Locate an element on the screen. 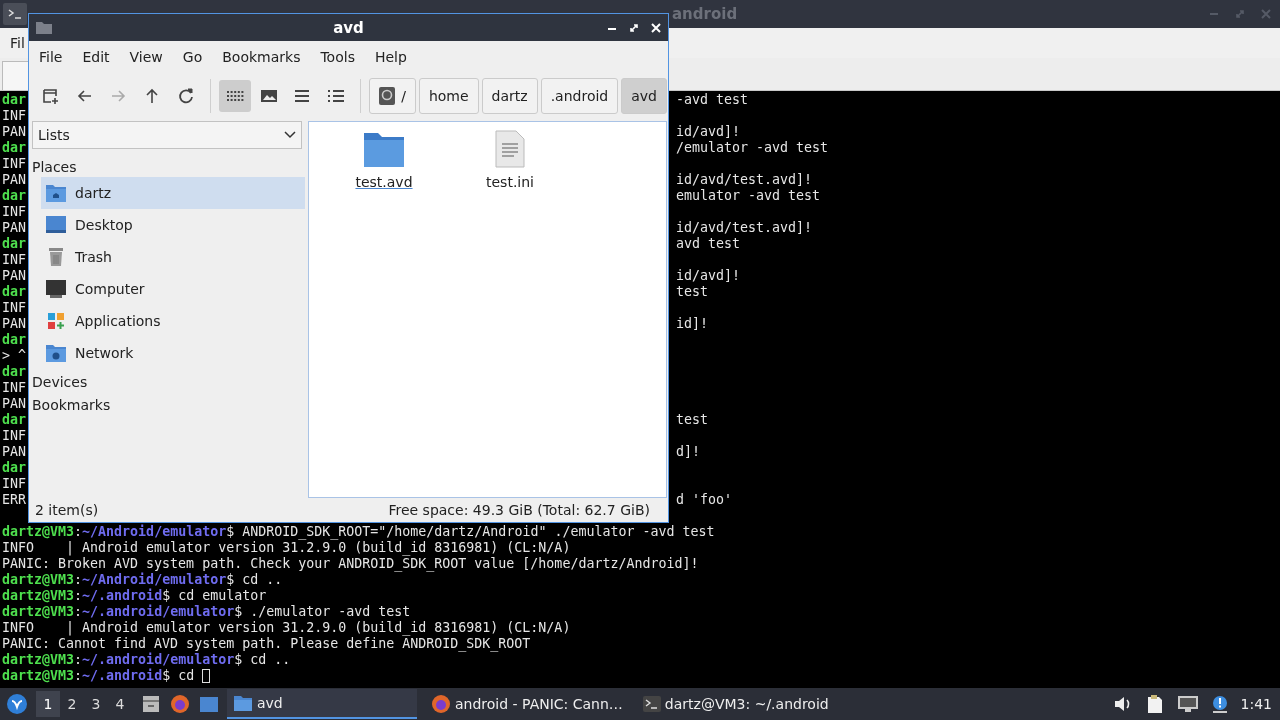 The width and height of the screenshot is (1280, 720). menu-item: Bookmarks is located at coordinates (261, 57).